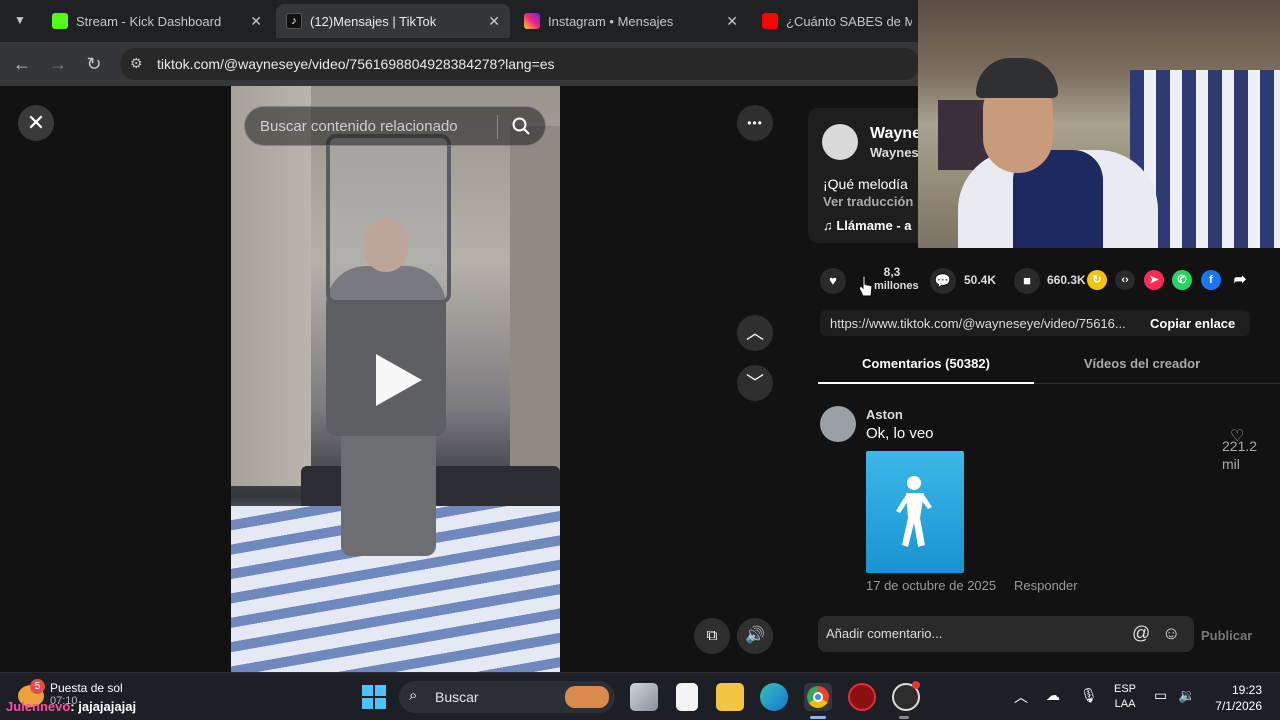  Describe the element at coordinates (60, 21) in the screenshot. I see `kick-icon` at that location.